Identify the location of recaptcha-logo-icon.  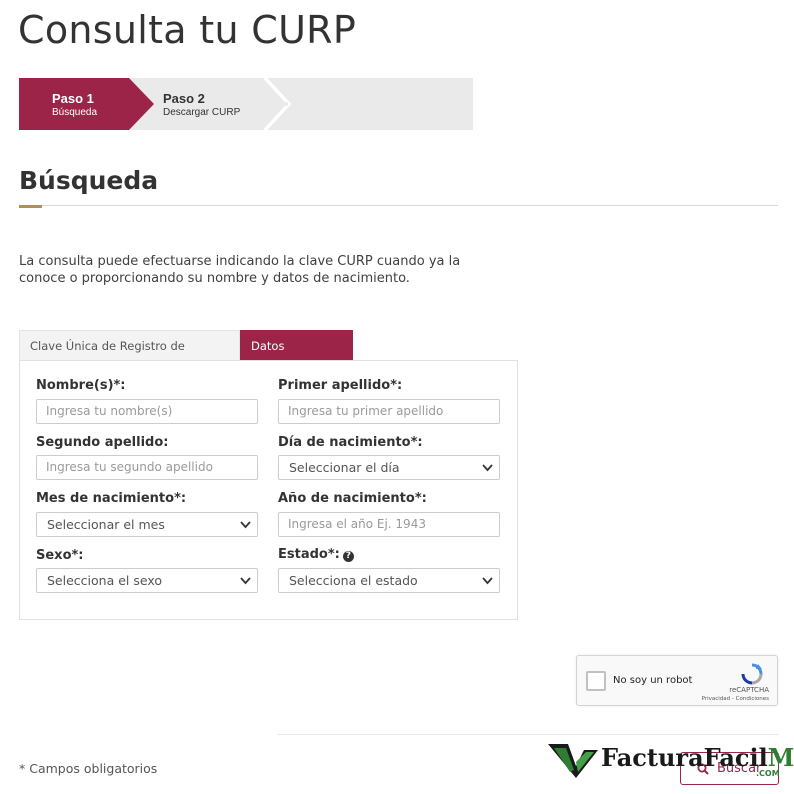
(752, 674).